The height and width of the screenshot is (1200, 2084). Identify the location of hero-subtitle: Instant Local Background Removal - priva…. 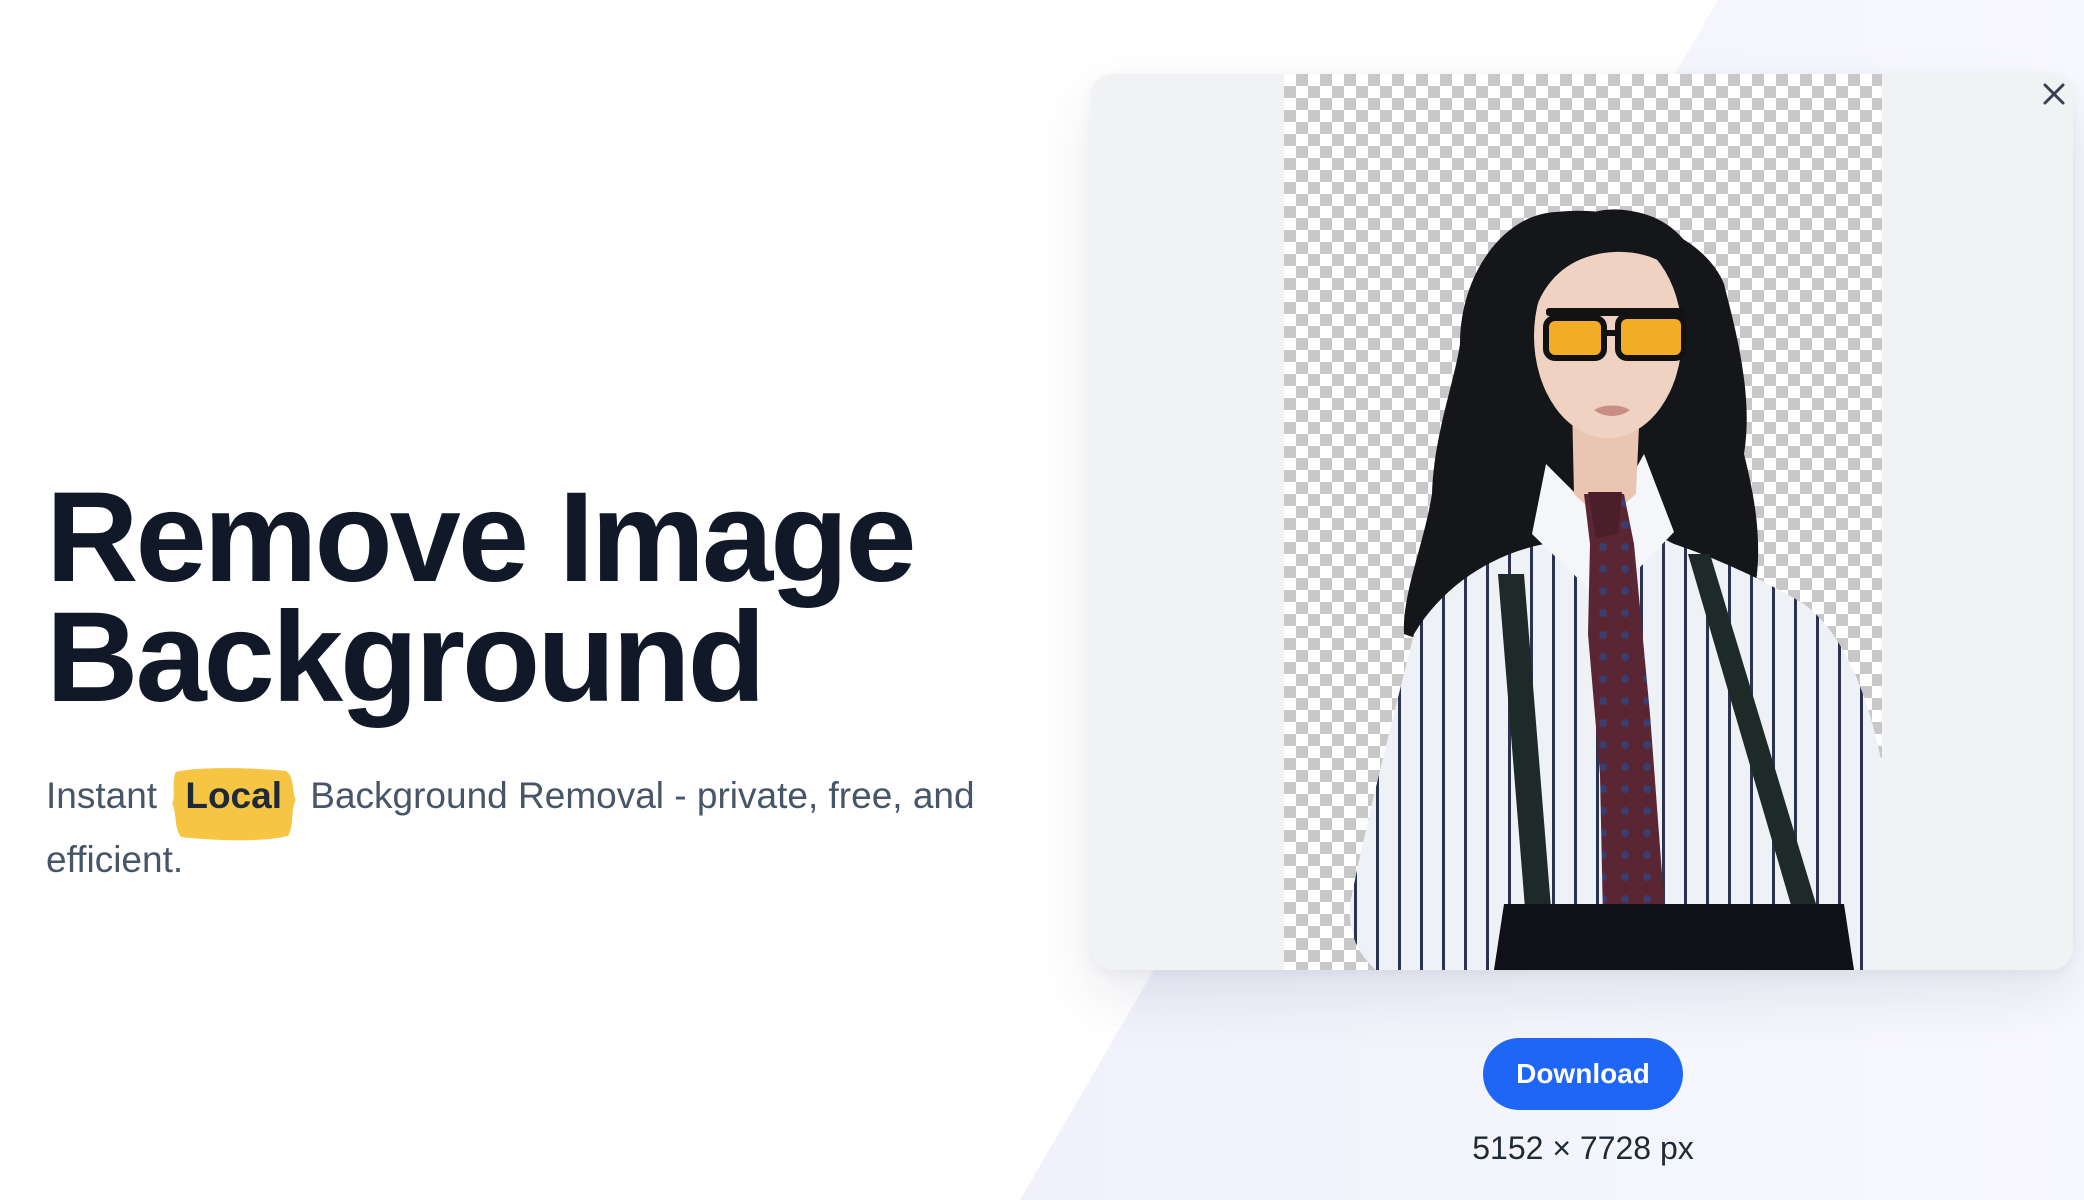
(546, 828).